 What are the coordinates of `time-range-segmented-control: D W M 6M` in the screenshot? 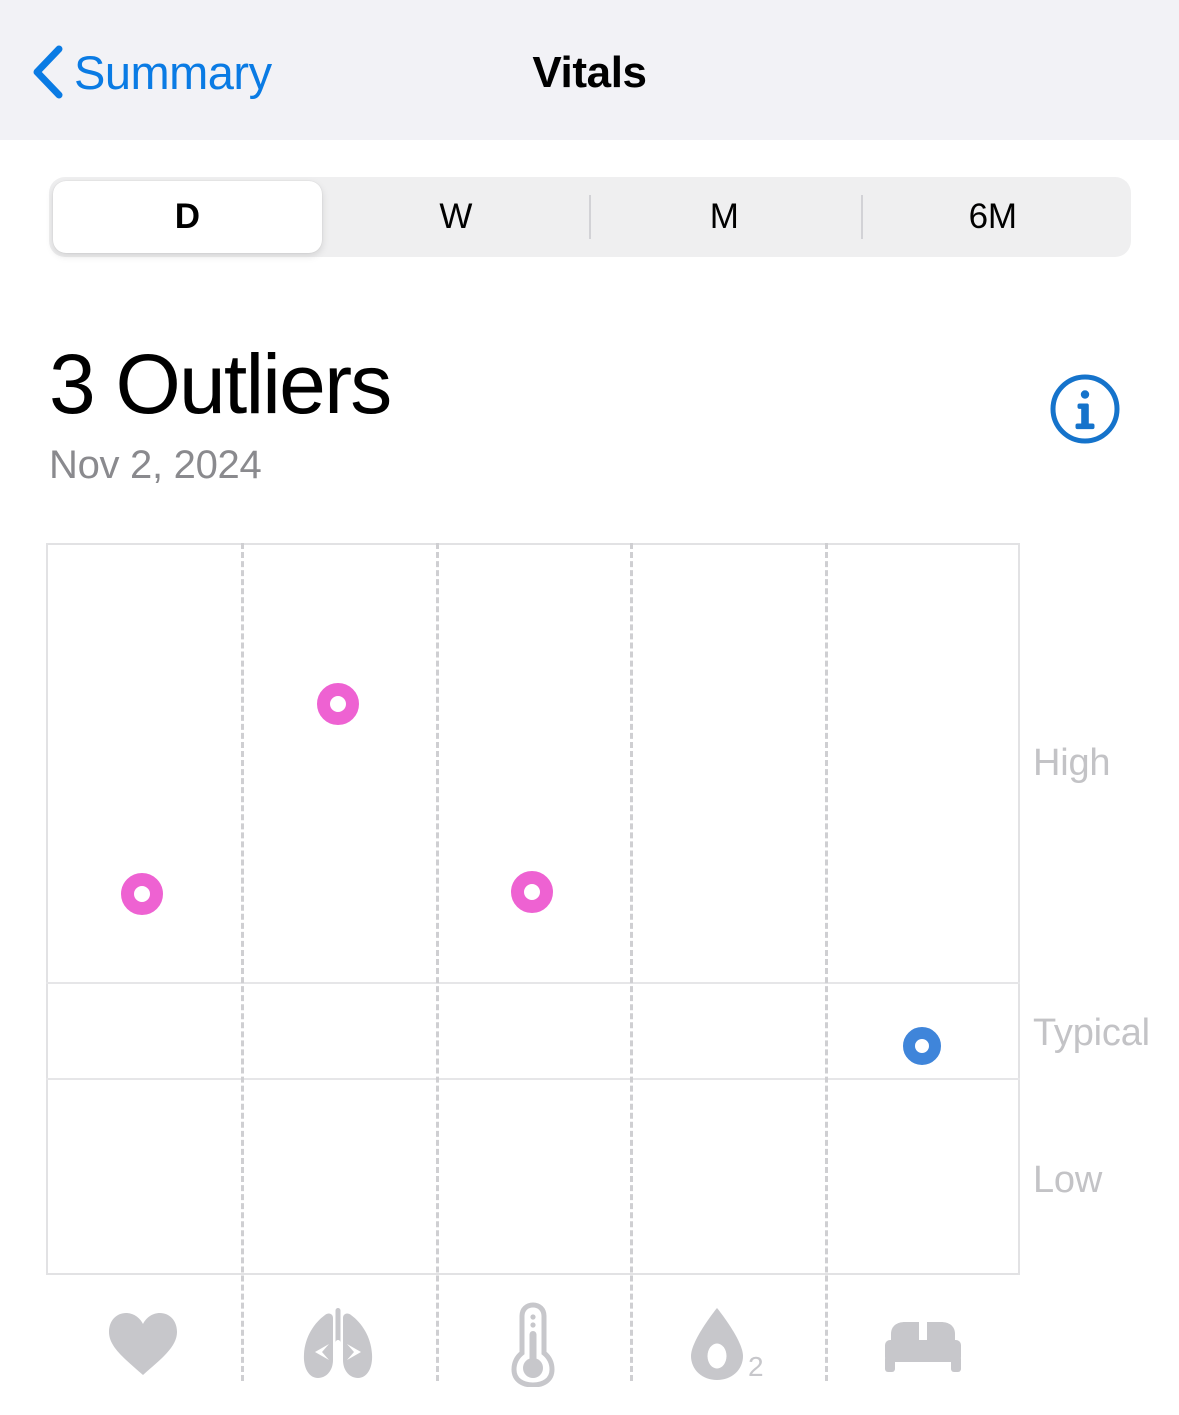 It's located at (590, 217).